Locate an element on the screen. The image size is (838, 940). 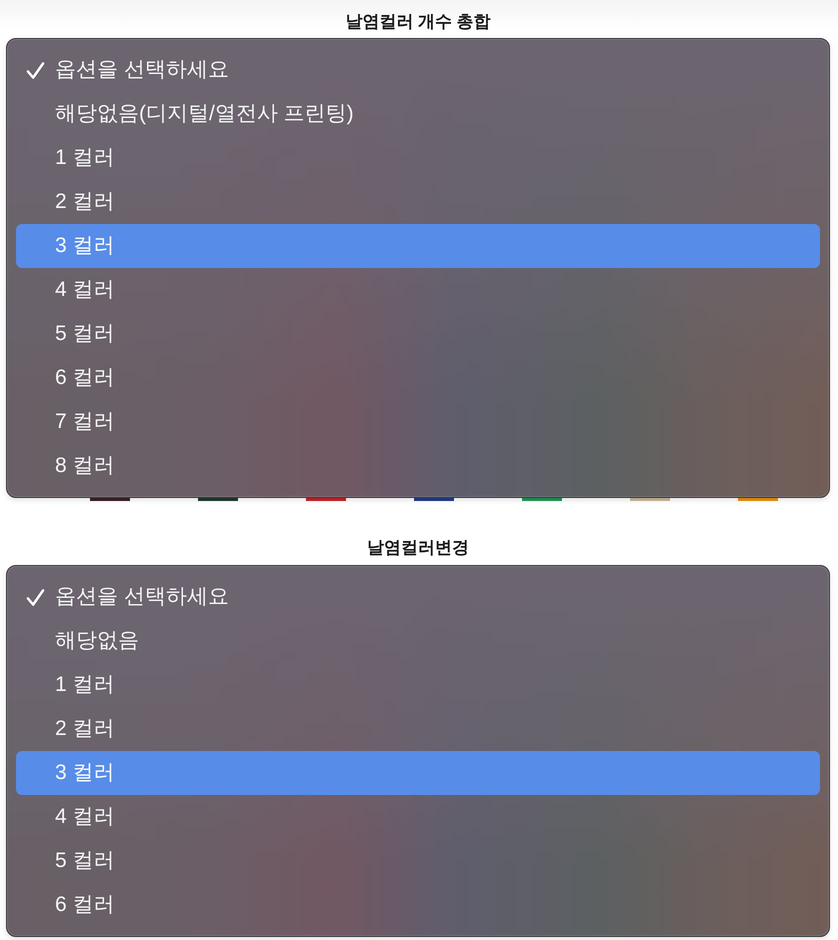
menu-option: 8 컬러 is located at coordinates (418, 466).